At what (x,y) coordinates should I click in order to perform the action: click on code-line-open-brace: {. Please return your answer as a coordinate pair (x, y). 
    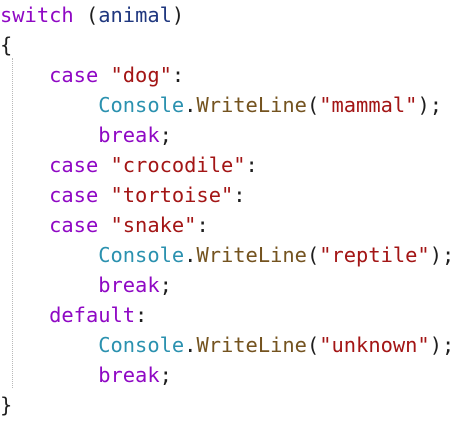
    Looking at the image, I should click on (6, 45).